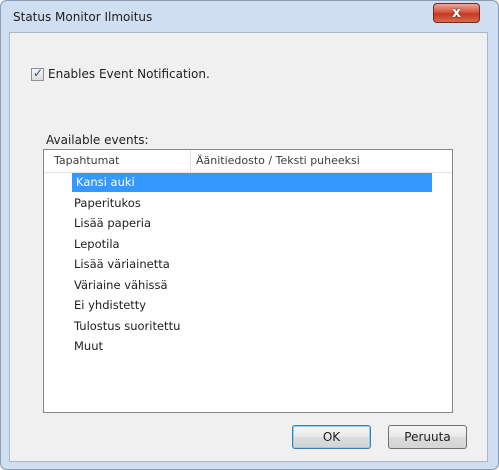 The height and width of the screenshot is (470, 499). Describe the element at coordinates (427, 437) in the screenshot. I see `cancel-button: Peruuta` at that location.